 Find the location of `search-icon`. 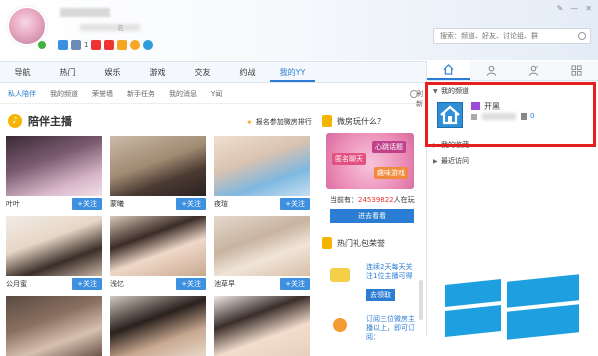

search-icon is located at coordinates (582, 36).